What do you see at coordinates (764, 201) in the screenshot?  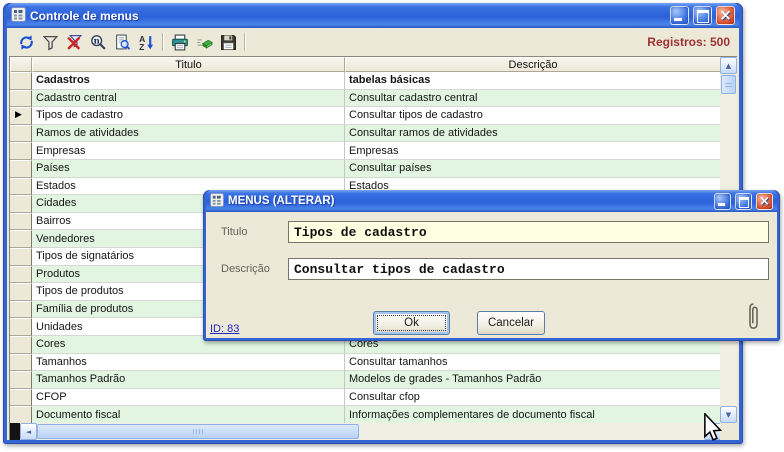 I see `dialog-close-button` at bounding box center [764, 201].